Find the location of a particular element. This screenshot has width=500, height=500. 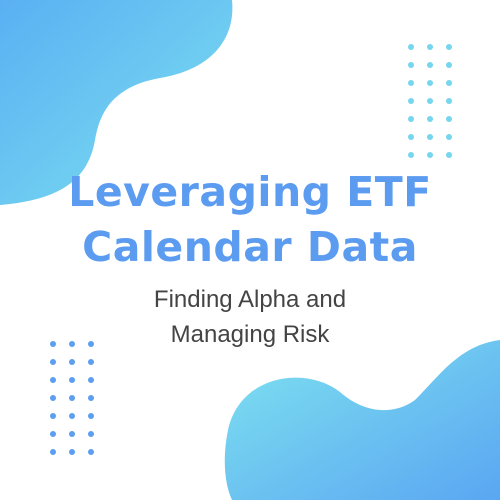

top-right-dot-grid is located at coordinates (430, 101).